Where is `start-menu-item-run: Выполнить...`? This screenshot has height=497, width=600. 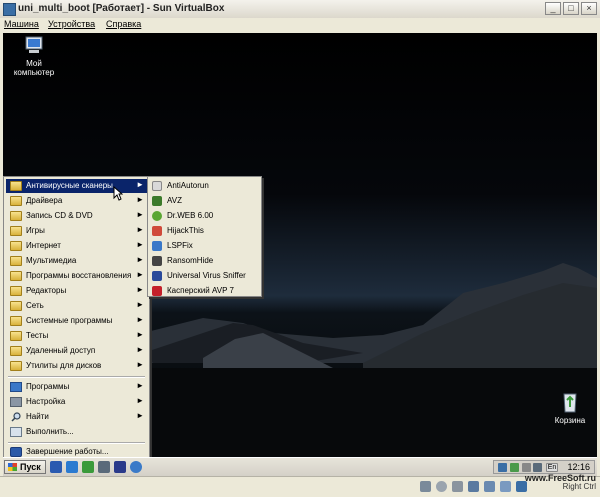
start-menu-item-run: Выполнить... is located at coordinates (76, 432).